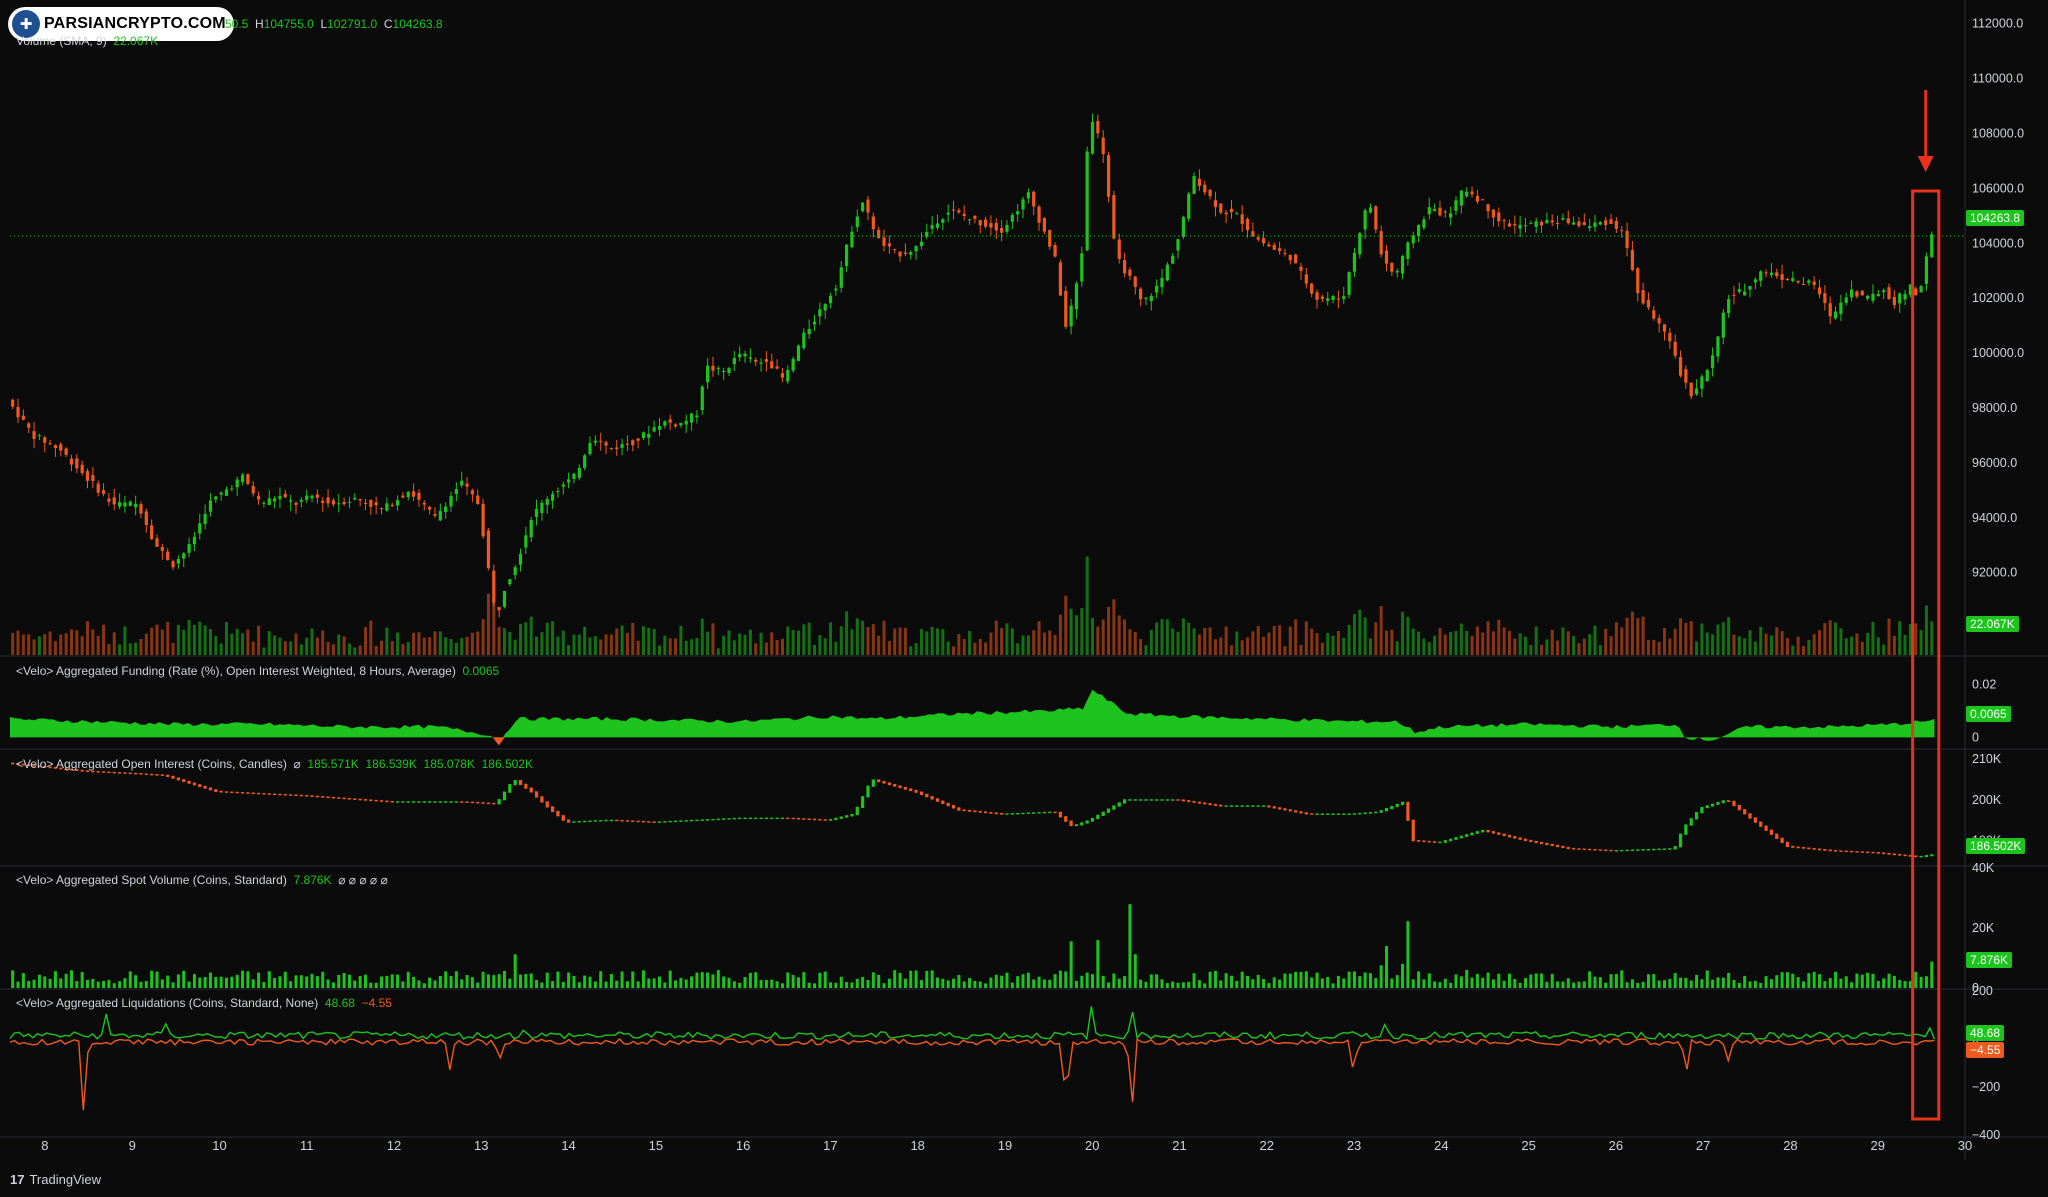  I want to click on funding-axis-tick: 0, so click(1975, 737).